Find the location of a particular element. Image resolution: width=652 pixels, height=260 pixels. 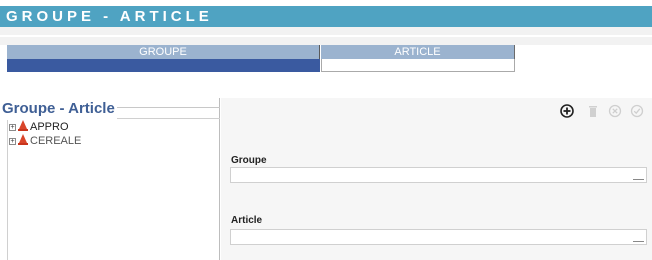

groupe-input is located at coordinates (438, 178).